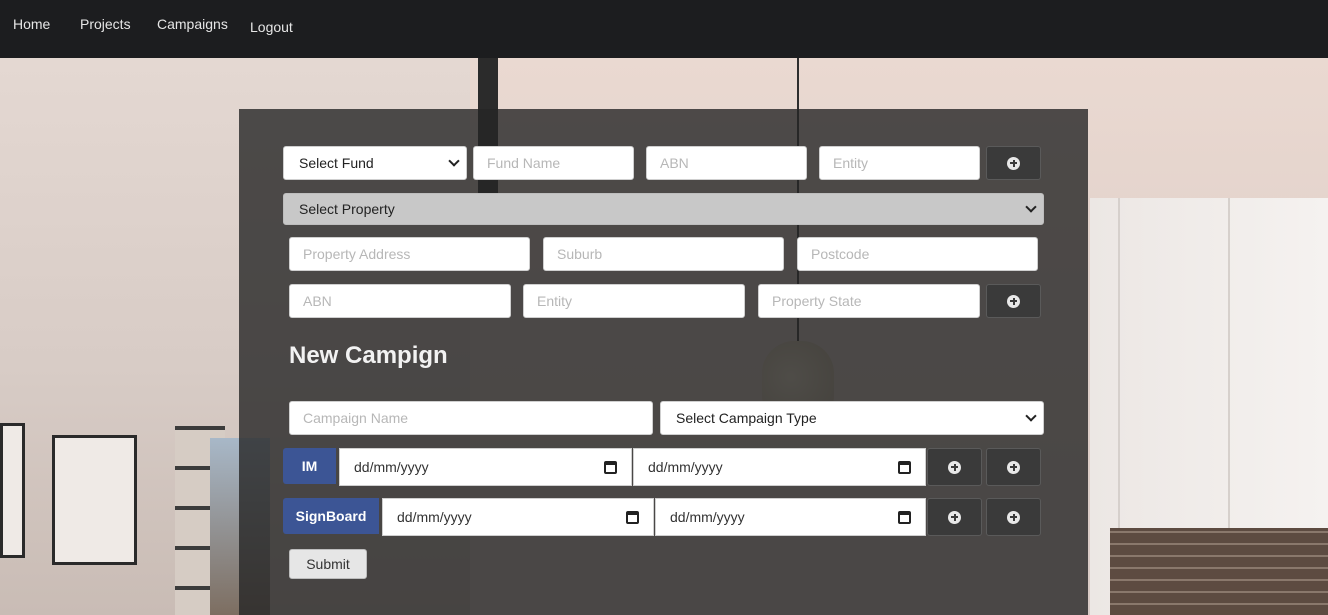  I want to click on property-address-input, so click(409, 254).